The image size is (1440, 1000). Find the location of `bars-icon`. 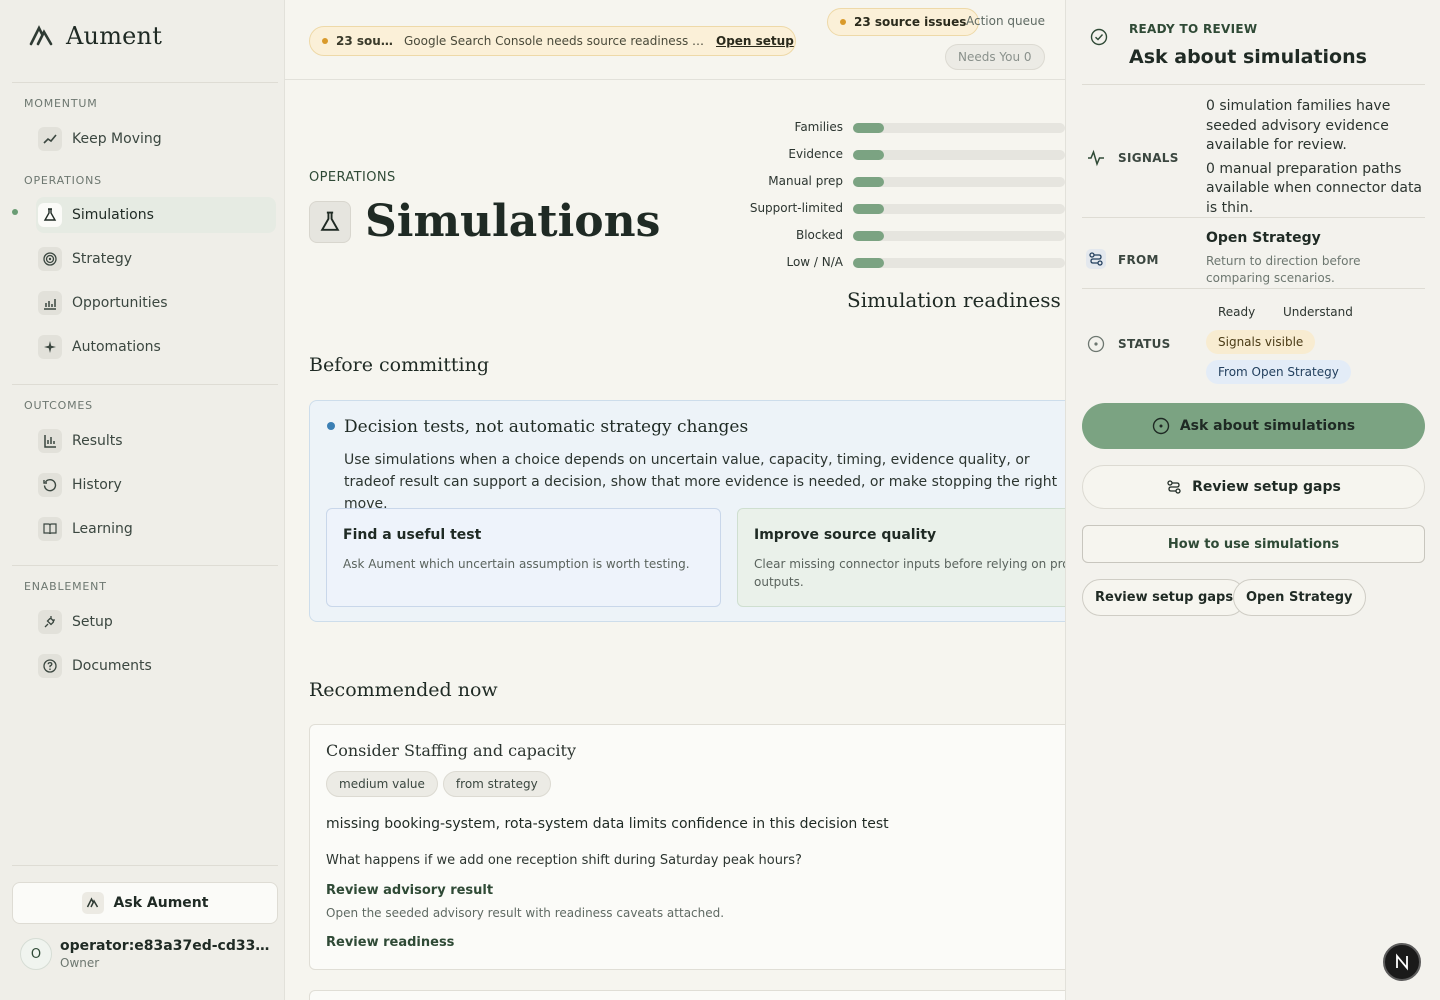

bars-icon is located at coordinates (50, 441).